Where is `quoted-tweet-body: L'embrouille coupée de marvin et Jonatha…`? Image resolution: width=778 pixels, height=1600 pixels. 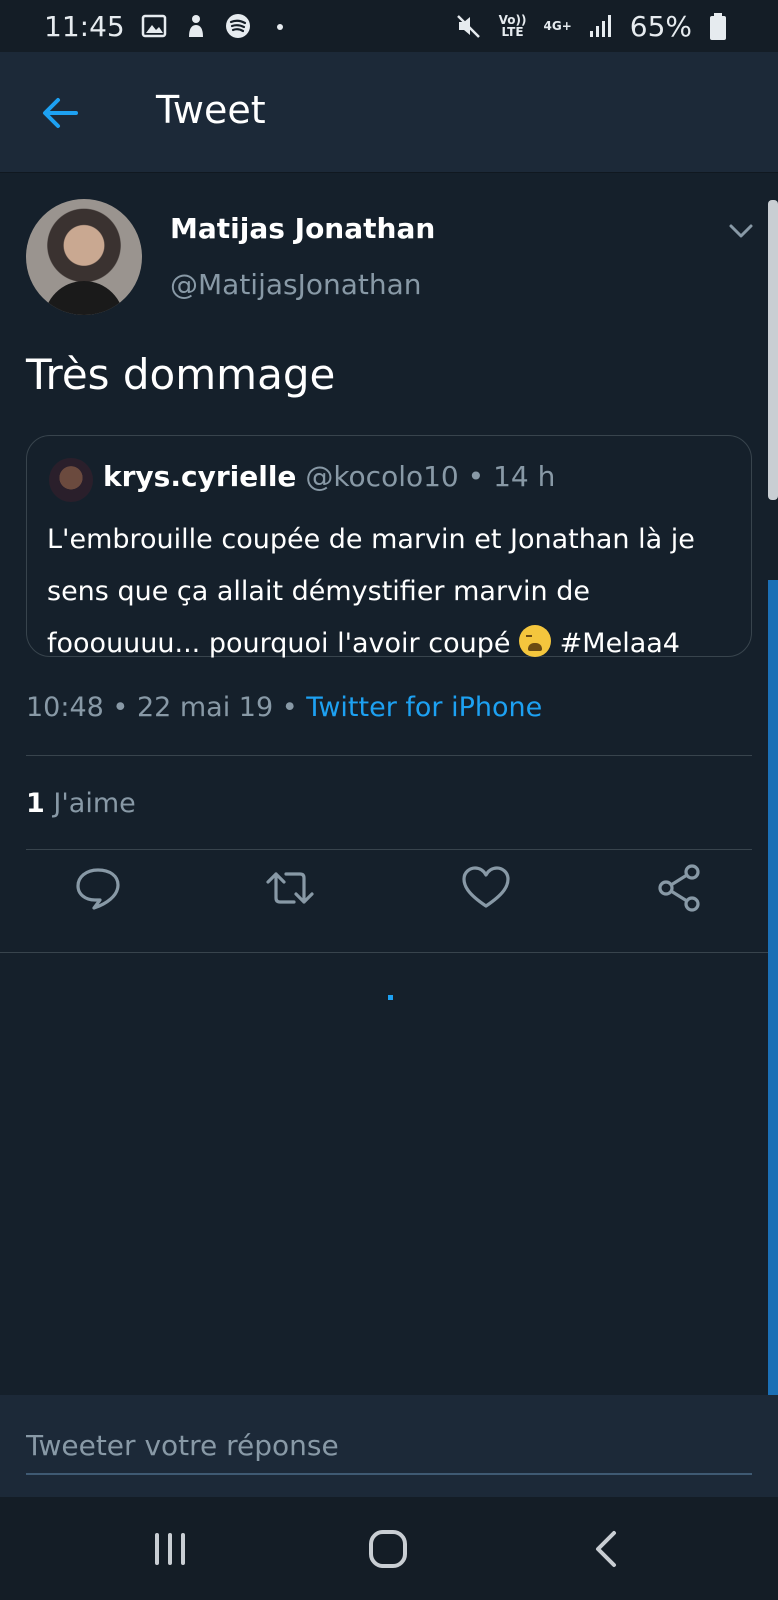 quoted-tweet-body: L'embrouille coupée de marvin et Jonatha… is located at coordinates (392, 592).